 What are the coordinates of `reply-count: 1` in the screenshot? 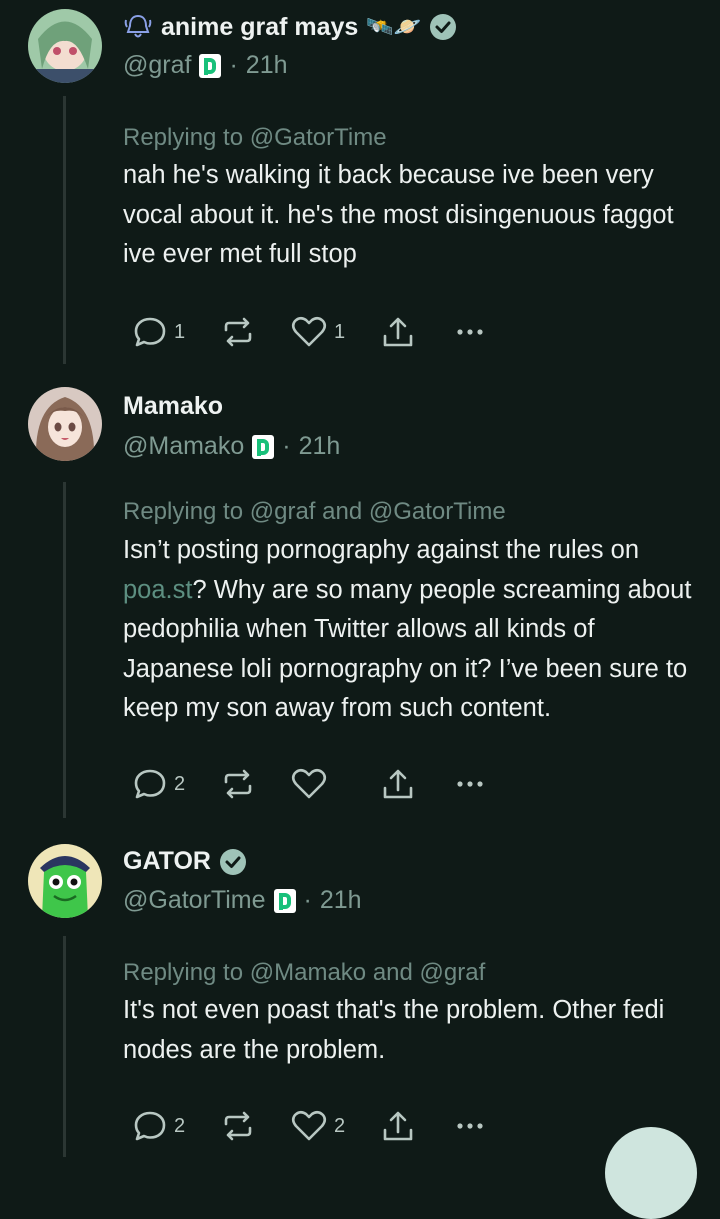 It's located at (180, 331).